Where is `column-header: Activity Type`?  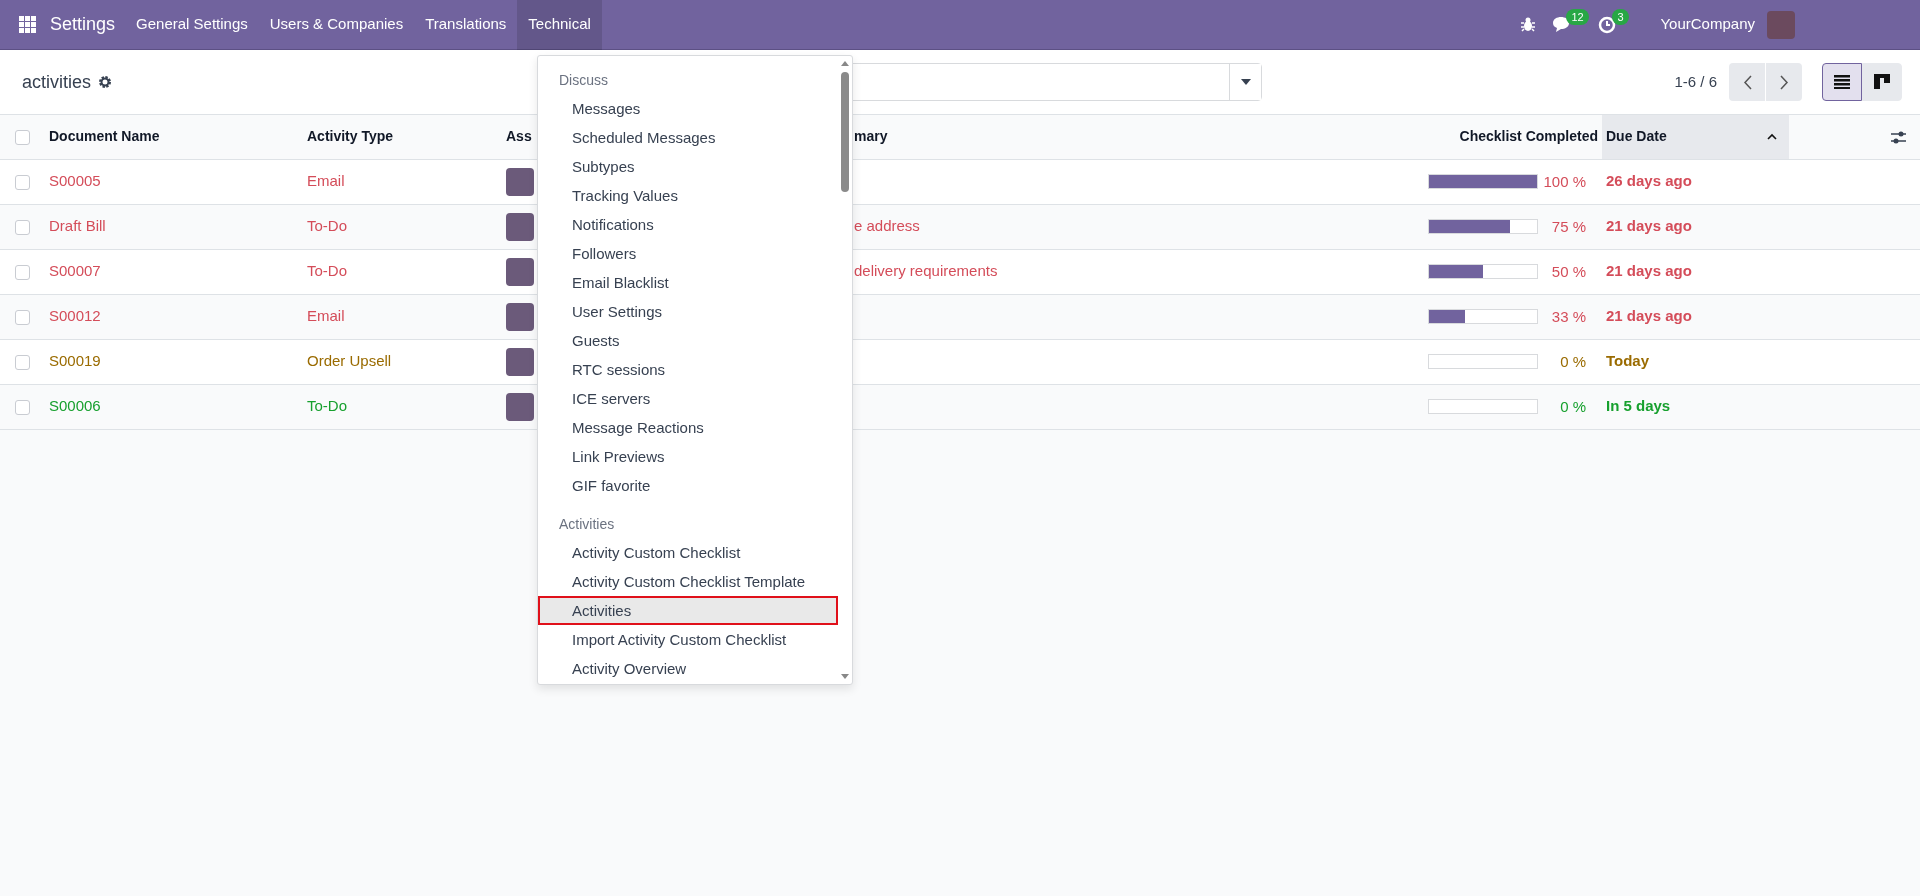 column-header: Activity Type is located at coordinates (350, 136).